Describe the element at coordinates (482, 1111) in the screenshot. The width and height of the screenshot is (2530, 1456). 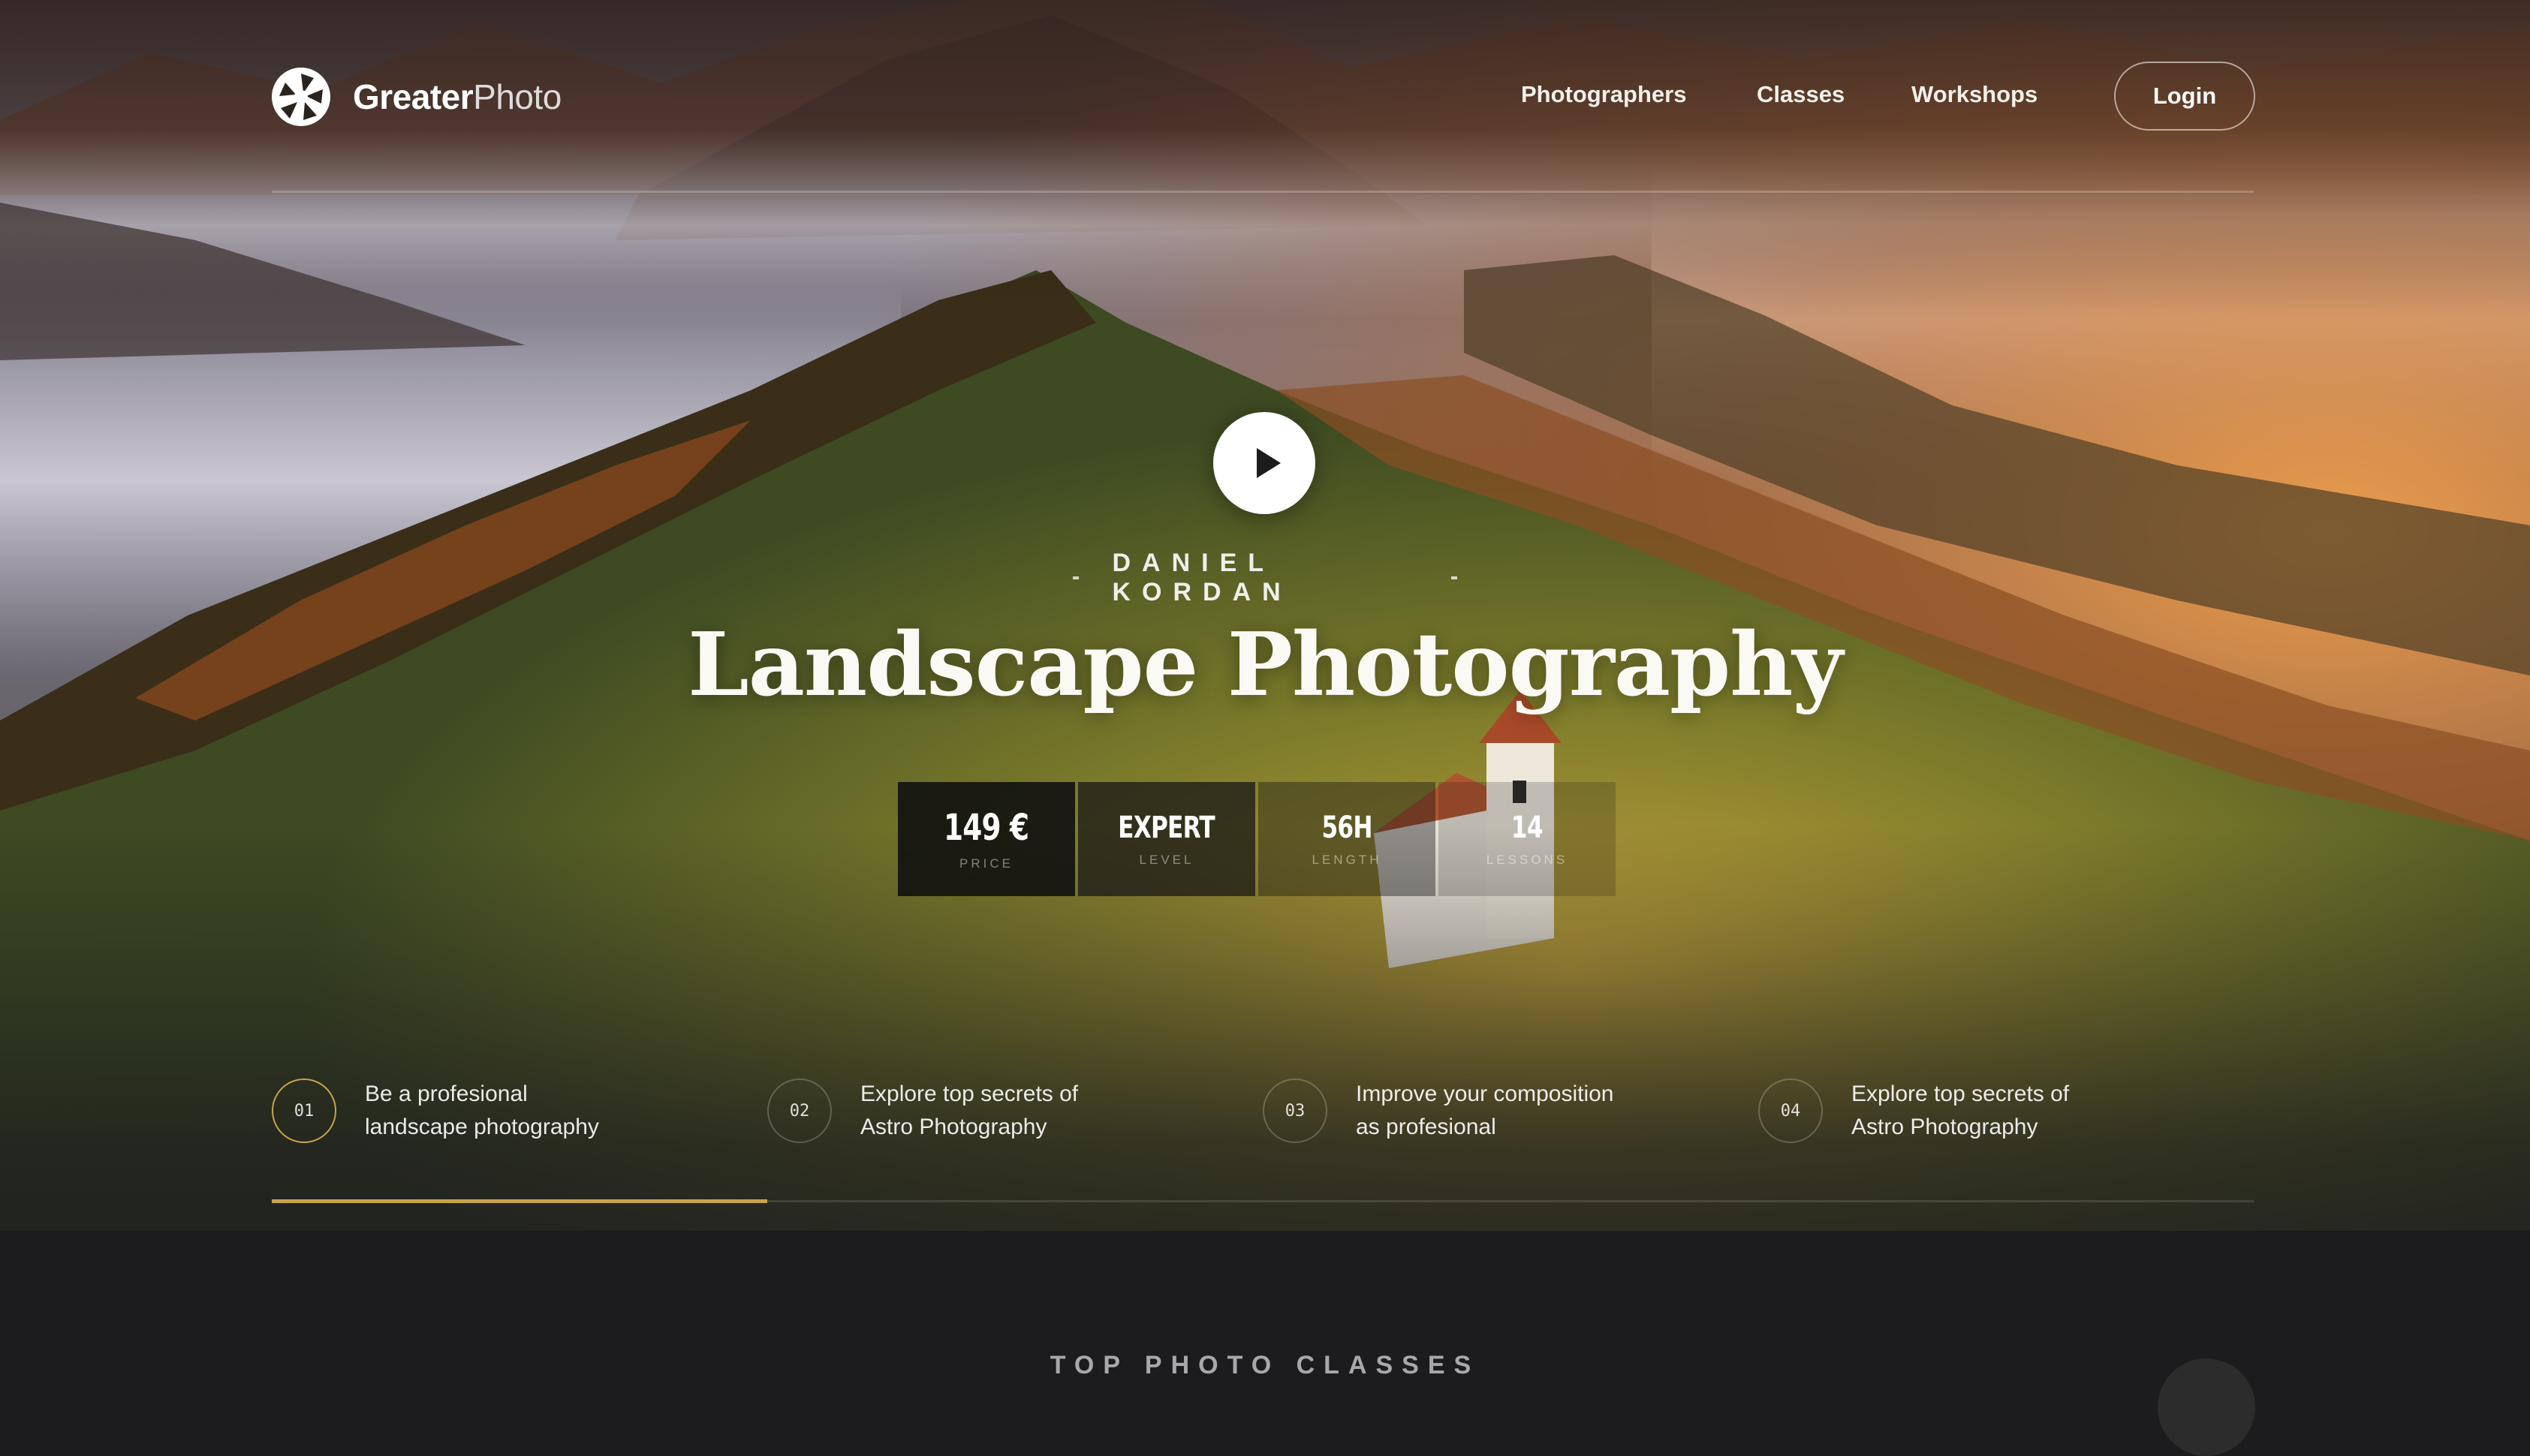
I see `feature-text: Be a profesional landscape photography` at that location.